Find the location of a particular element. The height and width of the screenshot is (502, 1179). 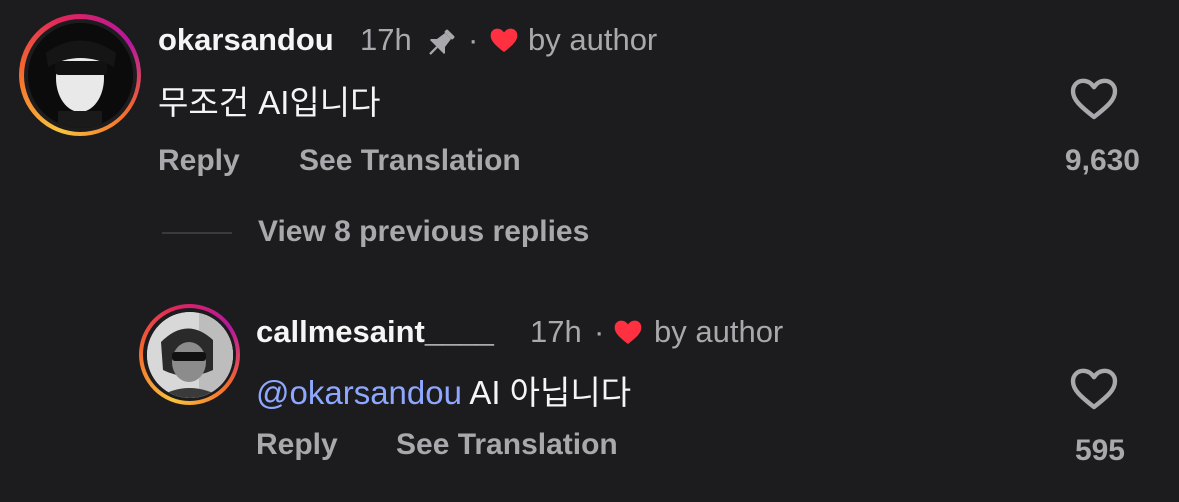

divider-line is located at coordinates (197, 233).